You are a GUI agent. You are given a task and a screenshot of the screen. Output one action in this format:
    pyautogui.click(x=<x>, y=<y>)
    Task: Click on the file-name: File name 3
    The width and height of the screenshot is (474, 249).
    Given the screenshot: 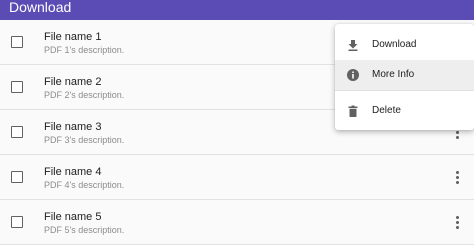 What is the action you would take?
    pyautogui.click(x=73, y=127)
    